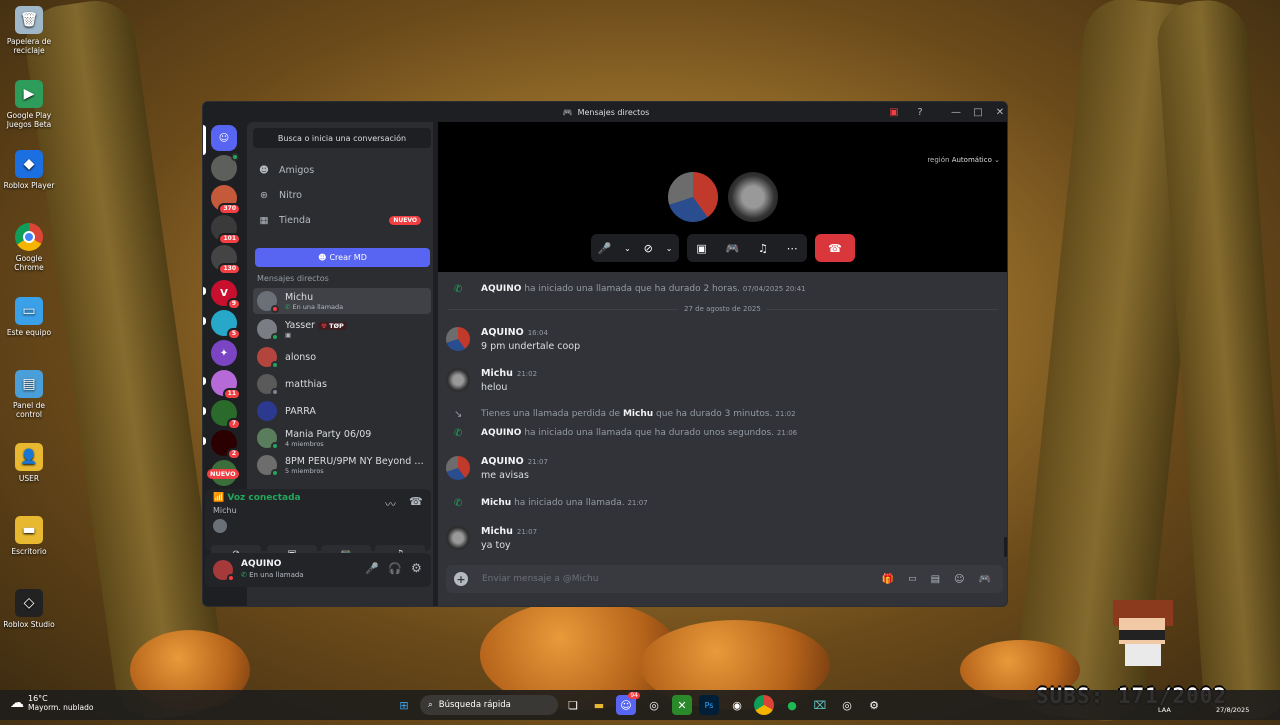 This screenshot has width=1280, height=725. Describe the element at coordinates (342, 465) in the screenshot. I see `dm-item-8pm-peru: 8PM PERU/9PM NY Beyond T... 5 miembros` at that location.